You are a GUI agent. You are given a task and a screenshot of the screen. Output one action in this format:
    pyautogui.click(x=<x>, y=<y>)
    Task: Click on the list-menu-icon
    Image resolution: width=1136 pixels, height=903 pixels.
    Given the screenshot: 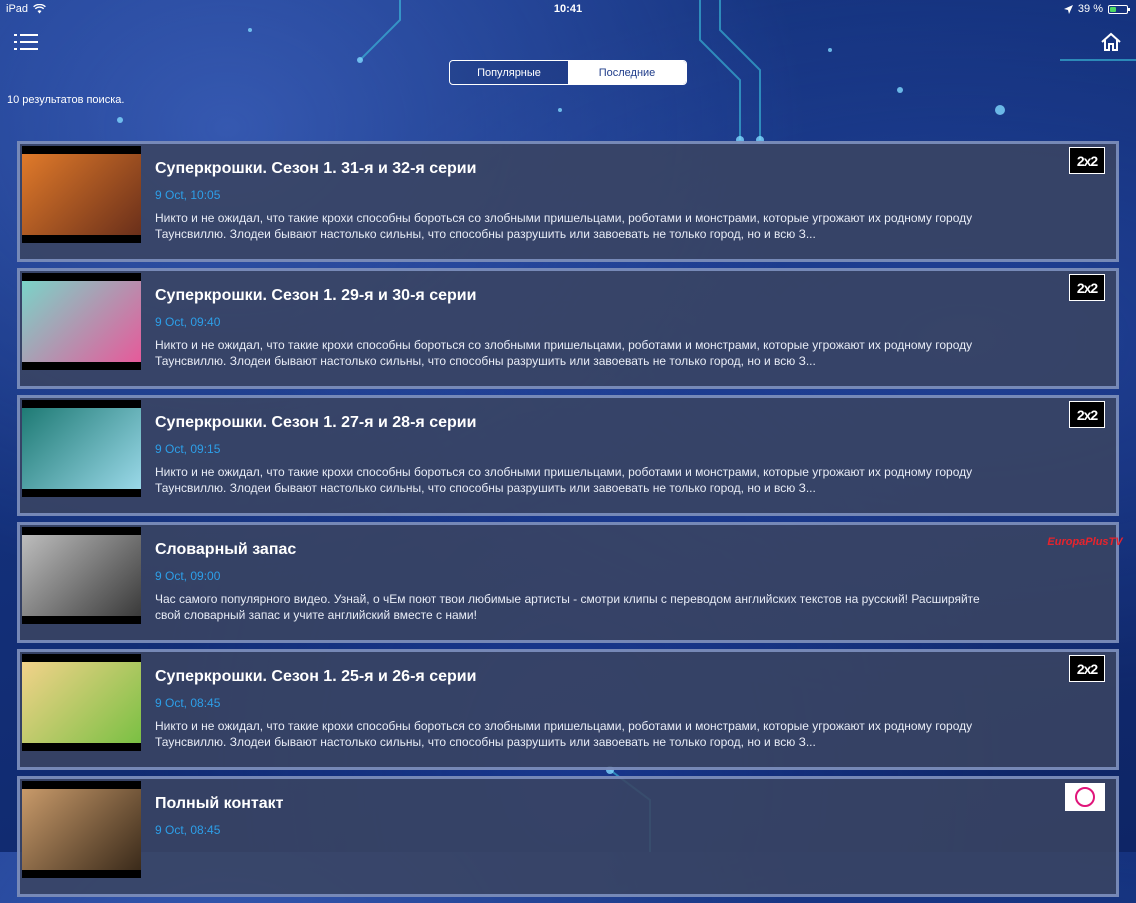 What is the action you would take?
    pyautogui.click(x=26, y=42)
    